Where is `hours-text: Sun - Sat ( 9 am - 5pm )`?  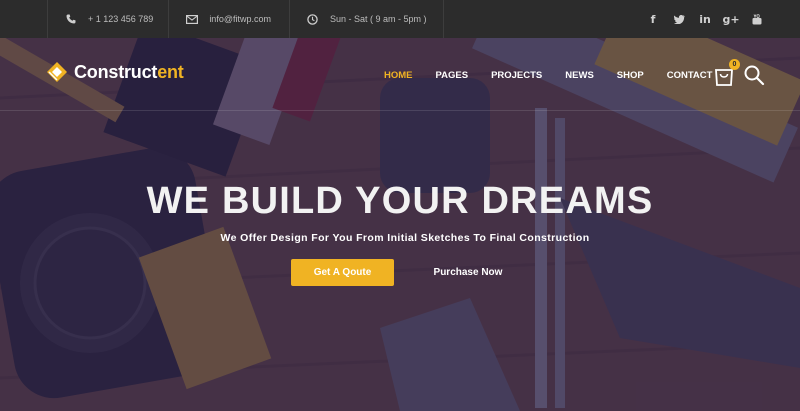
hours-text: Sun - Sat ( 9 am - 5pm ) is located at coordinates (378, 19).